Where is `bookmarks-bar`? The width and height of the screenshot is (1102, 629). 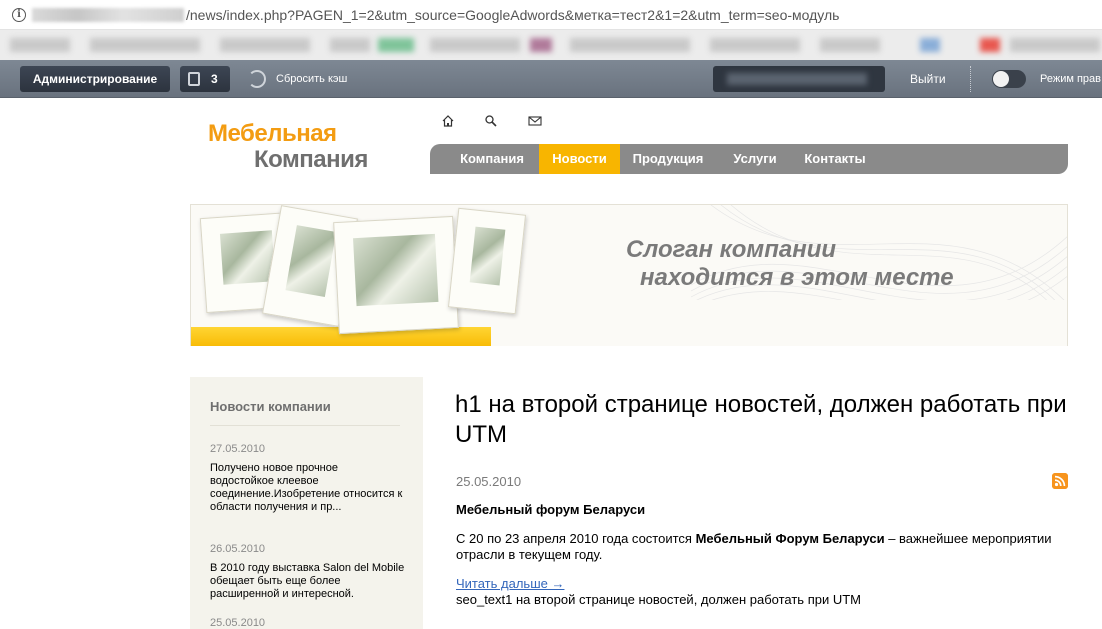 bookmarks-bar is located at coordinates (551, 45).